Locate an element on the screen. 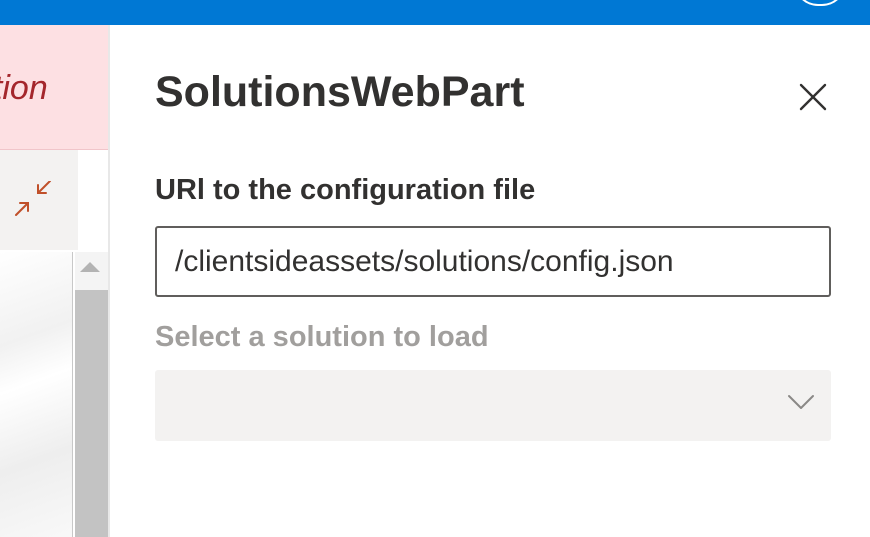 This screenshot has height=537, width=870. top-suite-bar is located at coordinates (435, 12).